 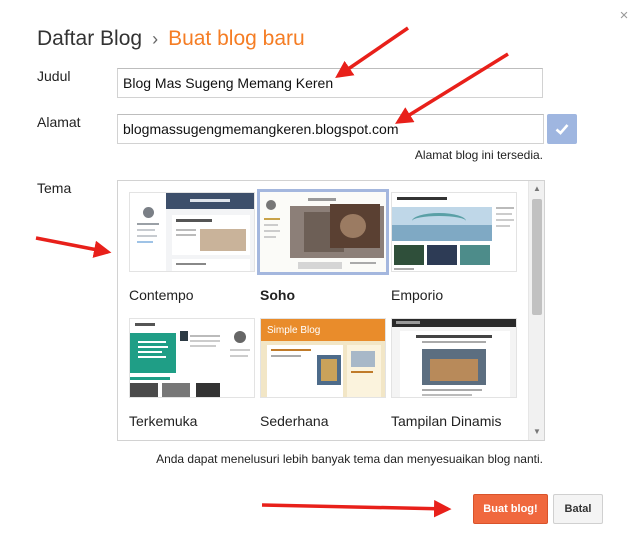 I want to click on theme-name: Sederhana, so click(x=294, y=421).